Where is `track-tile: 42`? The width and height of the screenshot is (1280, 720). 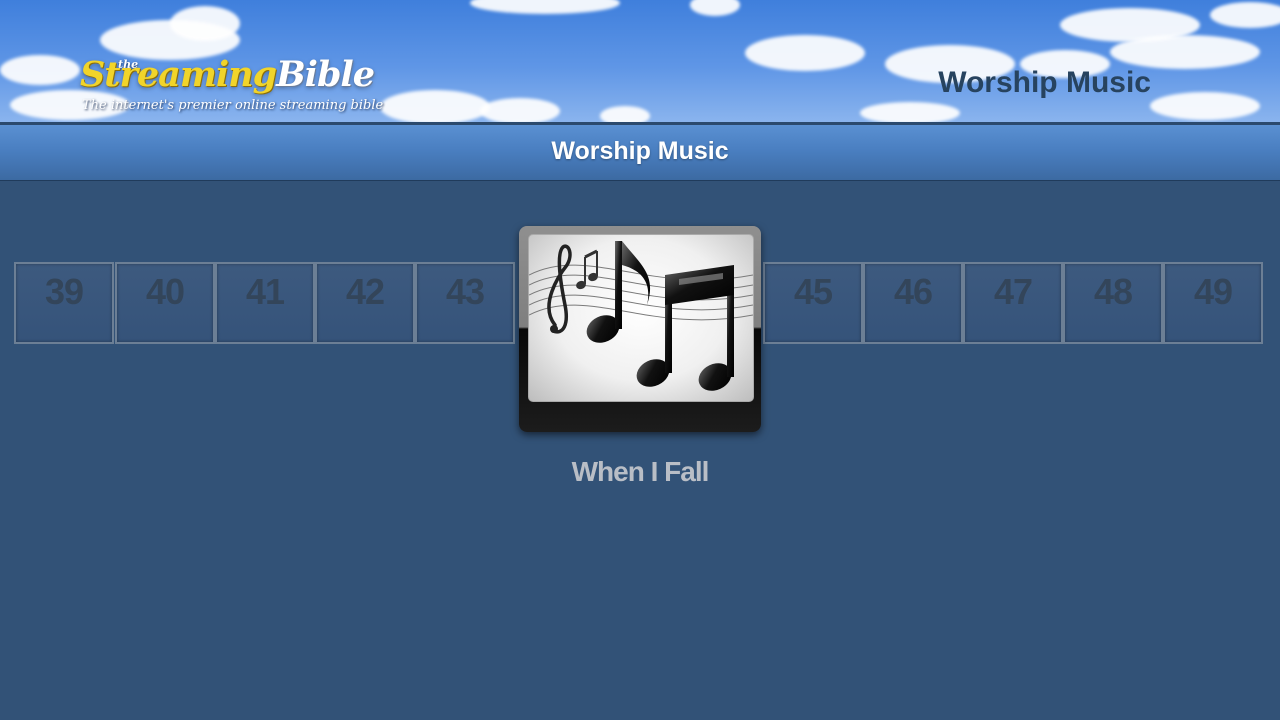
track-tile: 42 is located at coordinates (365, 303).